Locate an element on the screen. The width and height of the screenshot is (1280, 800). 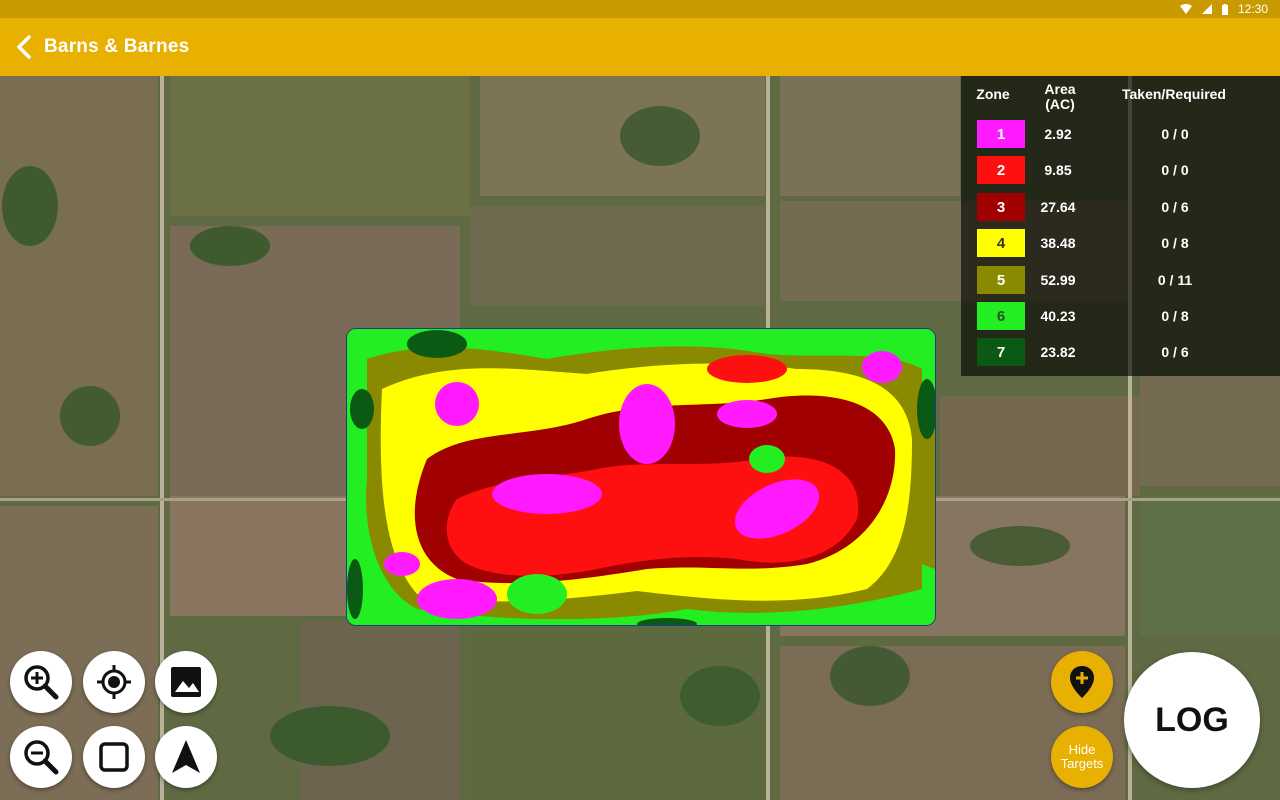
navigate-button is located at coordinates (186, 757).